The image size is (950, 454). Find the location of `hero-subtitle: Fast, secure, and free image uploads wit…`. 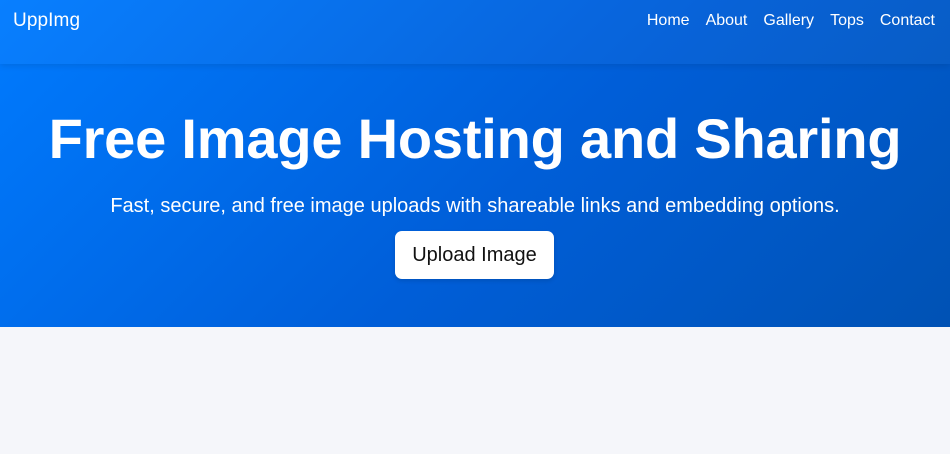

hero-subtitle: Fast, secure, and free image uploads wit… is located at coordinates (475, 206).